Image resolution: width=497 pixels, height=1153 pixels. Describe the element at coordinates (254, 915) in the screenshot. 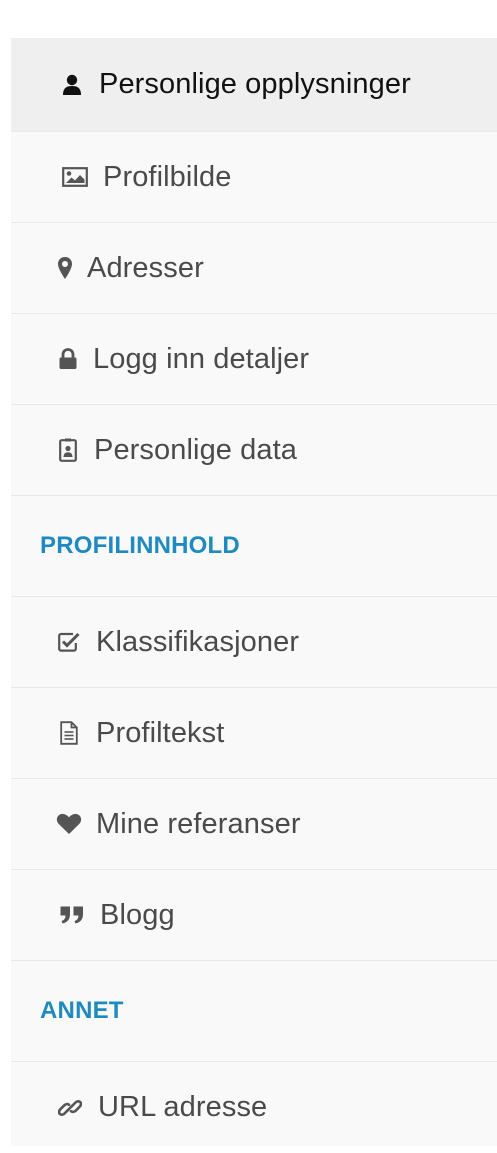

I see `menu-item-blogg: Blogg` at that location.